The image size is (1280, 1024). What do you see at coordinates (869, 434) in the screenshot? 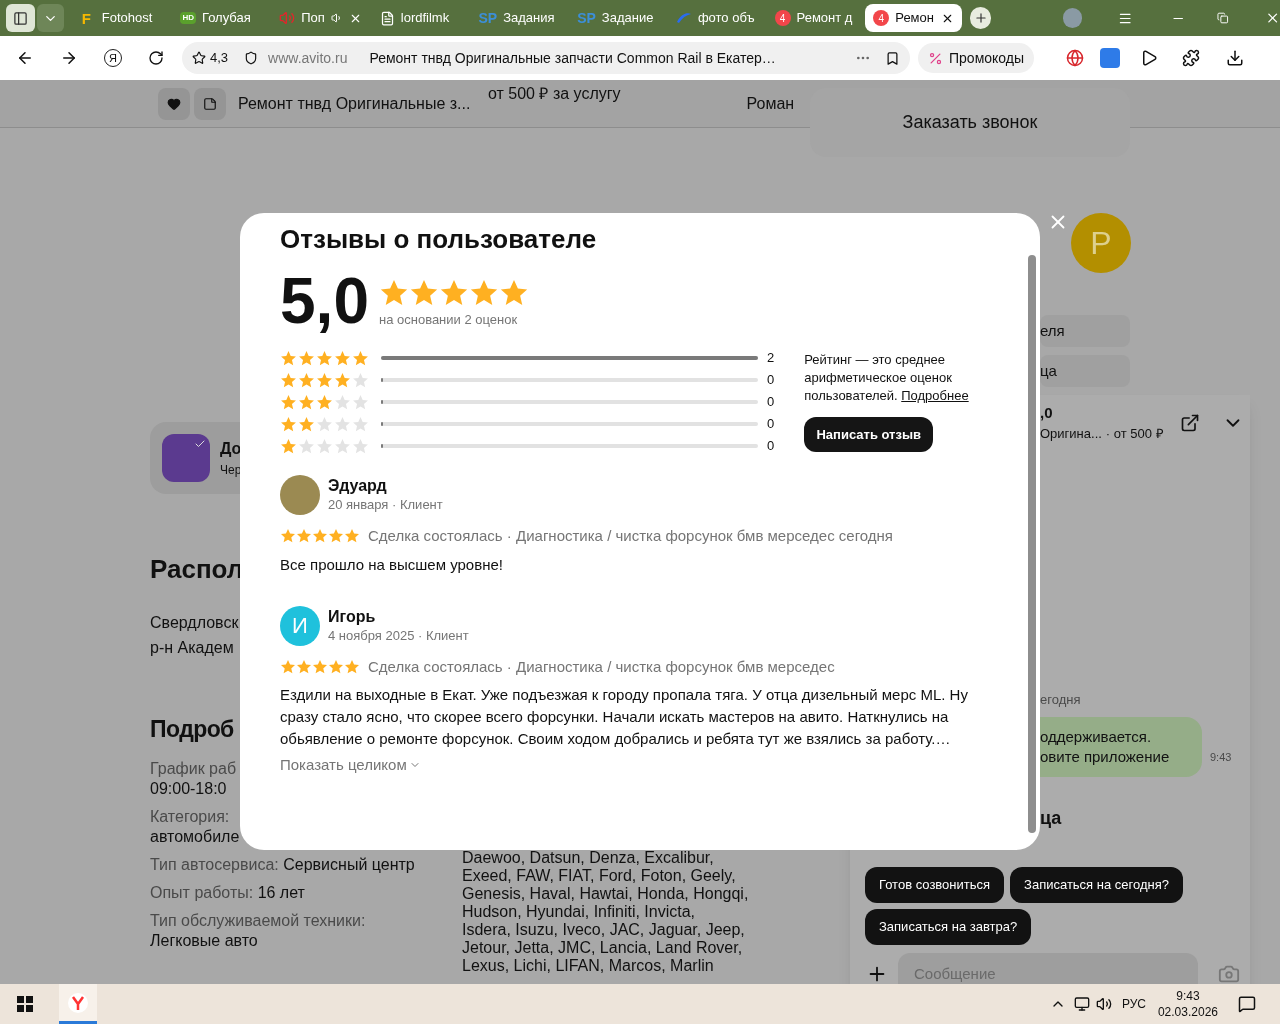
I see `write-review-button: Написать отзыв` at bounding box center [869, 434].